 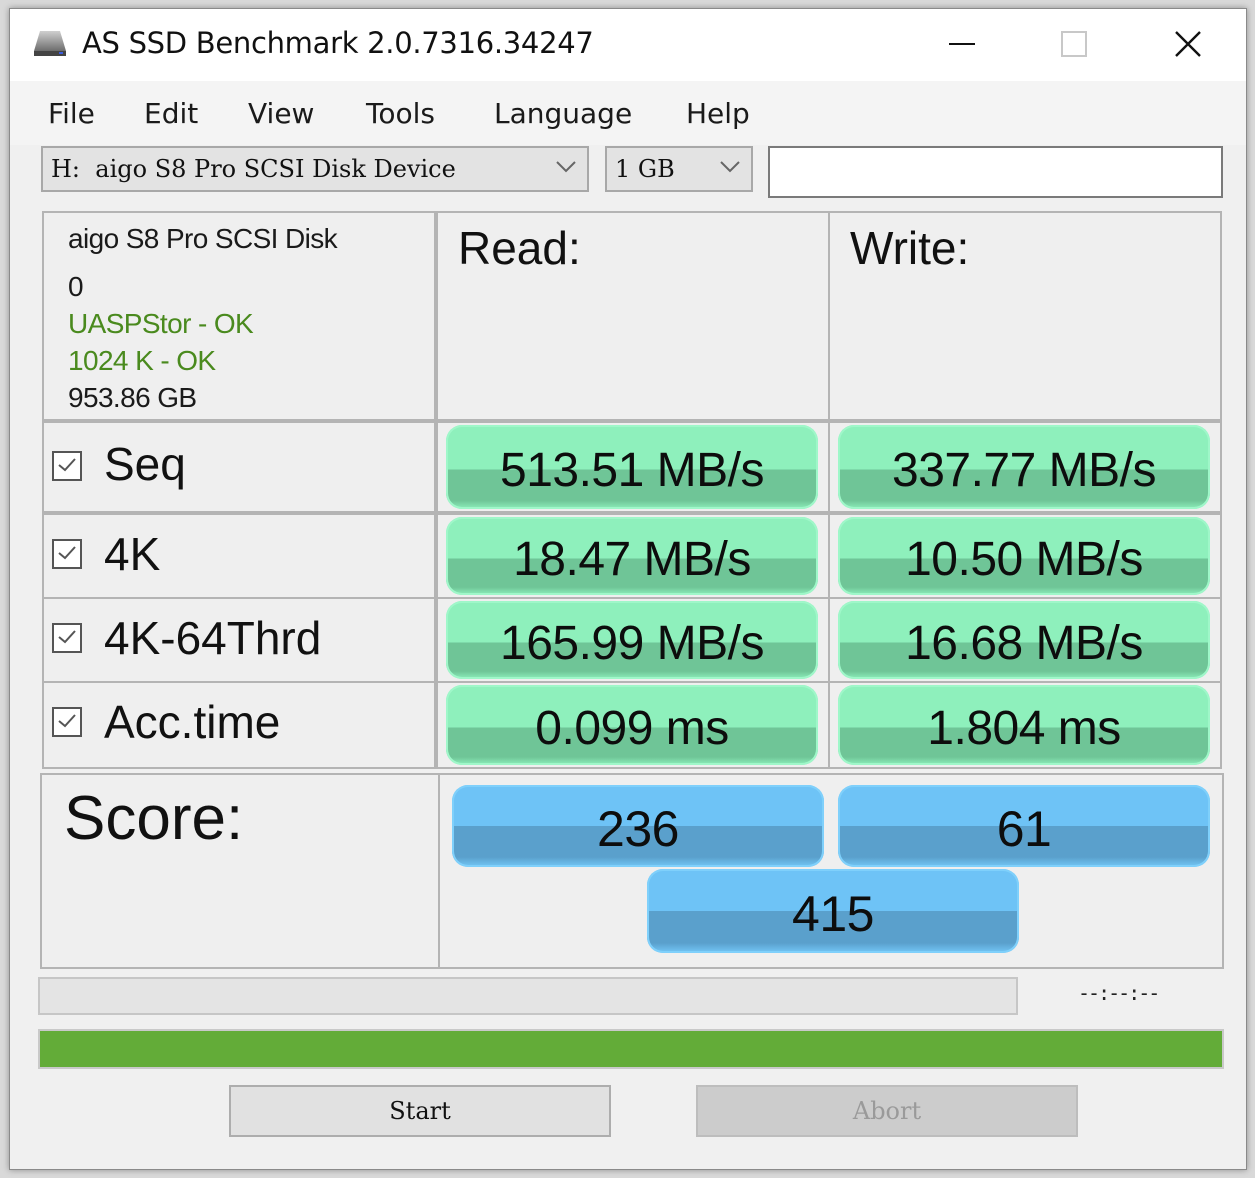 I want to click on overall-progress-bar, so click(x=631, y=1049).